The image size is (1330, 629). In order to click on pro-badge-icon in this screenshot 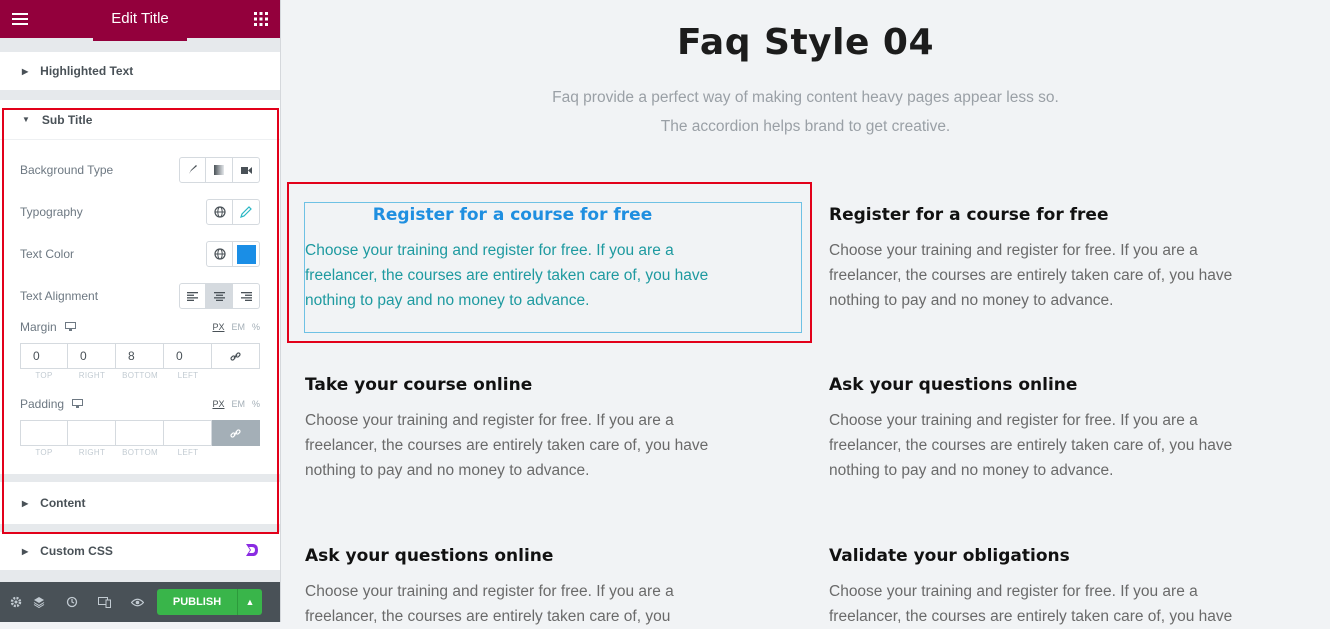, I will do `click(252, 551)`.